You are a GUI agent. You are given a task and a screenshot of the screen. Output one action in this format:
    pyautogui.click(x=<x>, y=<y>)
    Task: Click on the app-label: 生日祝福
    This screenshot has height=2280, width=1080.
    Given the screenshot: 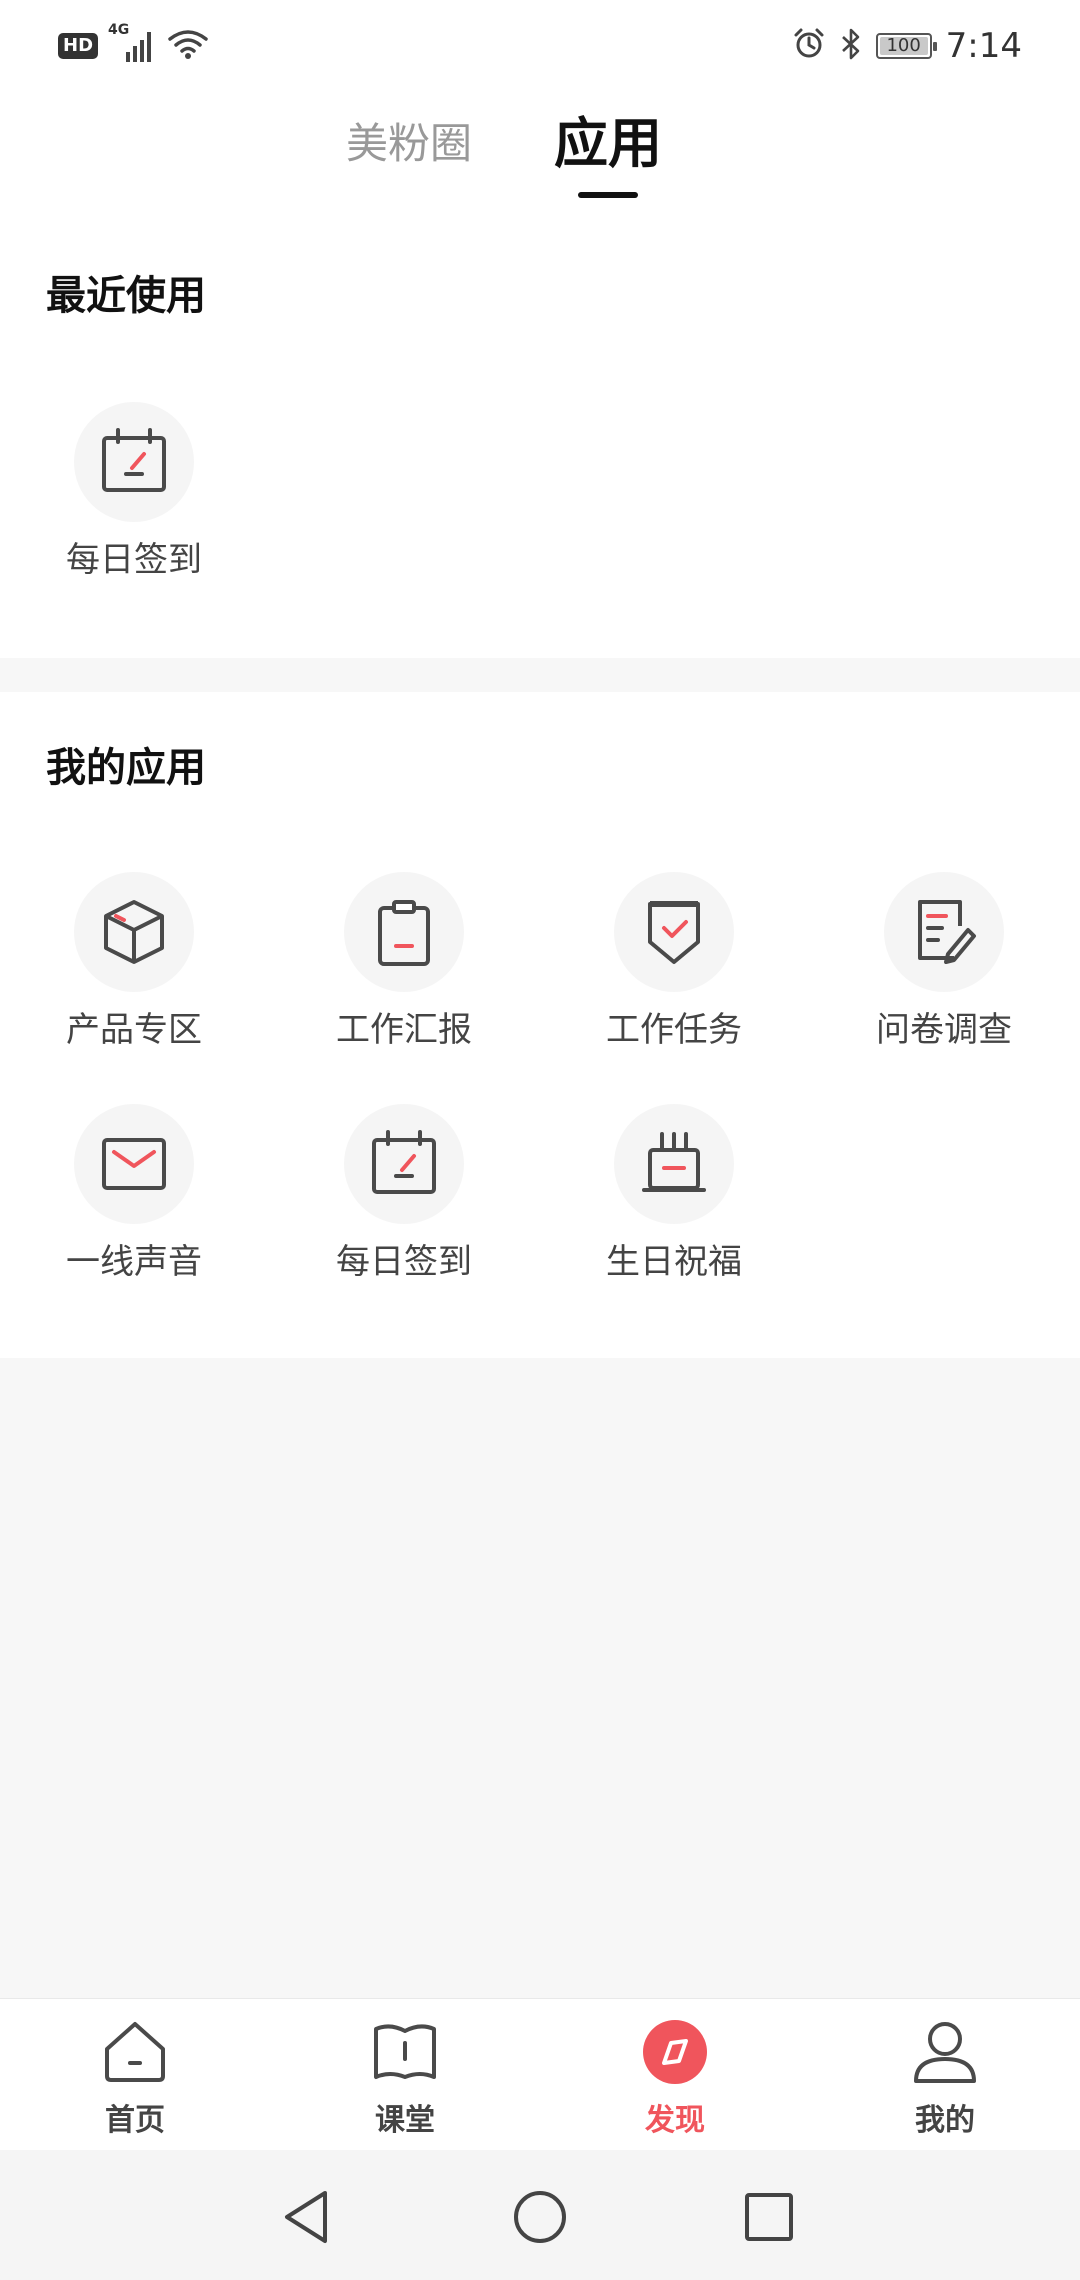 What is the action you would take?
    pyautogui.click(x=674, y=1262)
    